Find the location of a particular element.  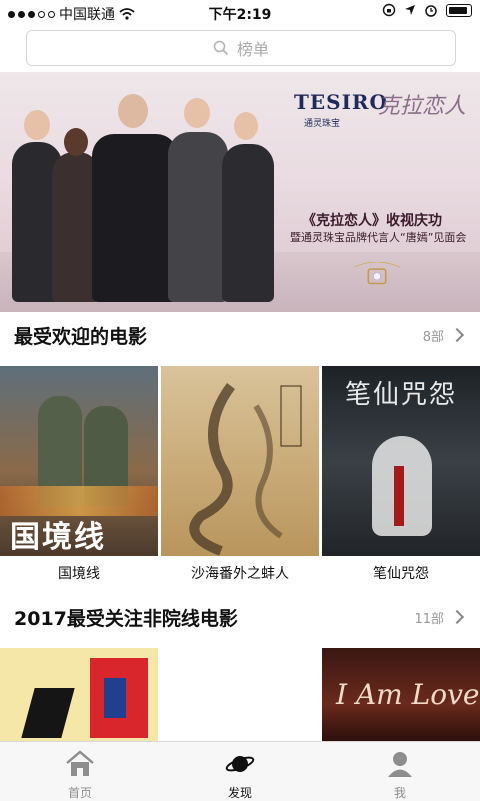

section-notable-movies-header: 2017最受关注非院线电影 11部 is located at coordinates (240, 617).